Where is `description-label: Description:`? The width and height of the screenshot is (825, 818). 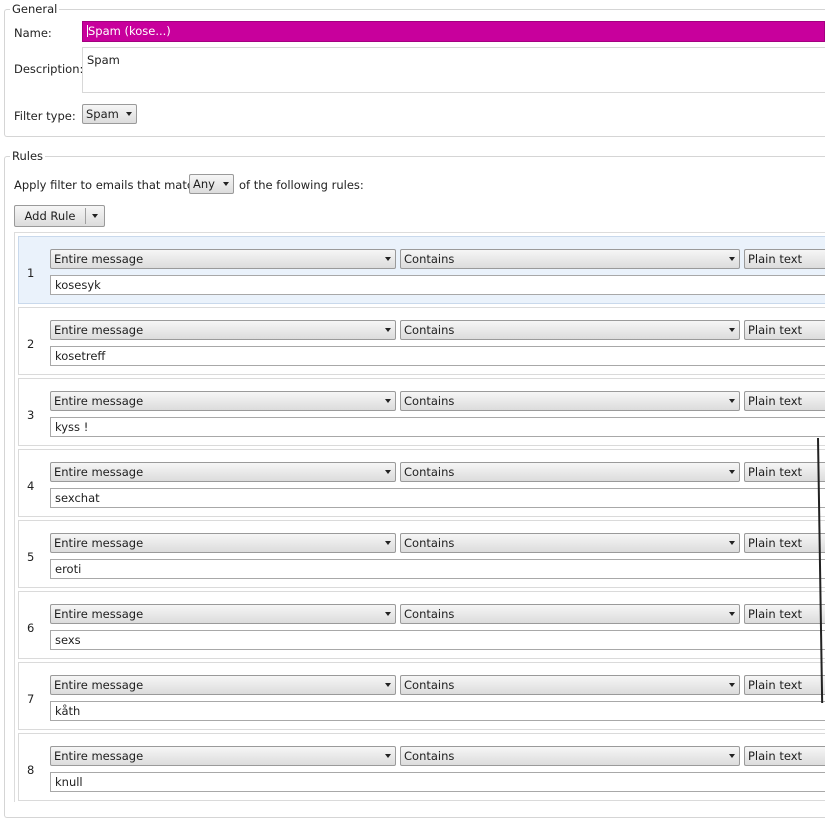 description-label: Description: is located at coordinates (49, 69).